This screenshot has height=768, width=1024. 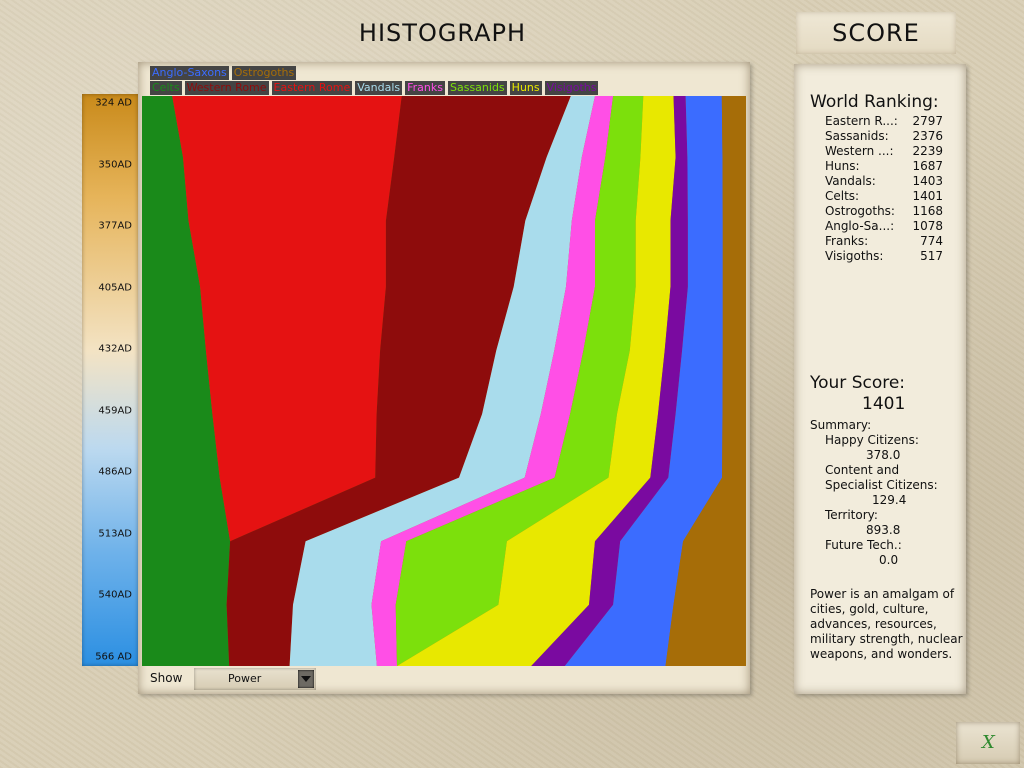 What do you see at coordinates (264, 73) in the screenshot?
I see `legend-item: Ostrogoths` at bounding box center [264, 73].